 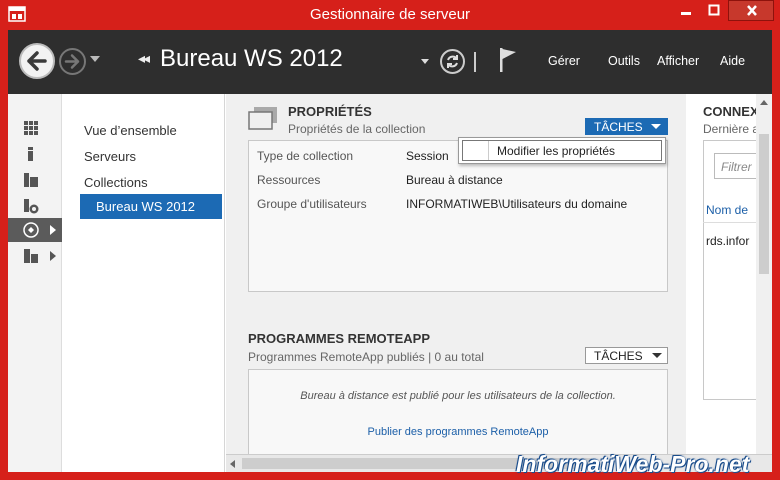 I want to click on maximize-icon, so click(x=714, y=10).